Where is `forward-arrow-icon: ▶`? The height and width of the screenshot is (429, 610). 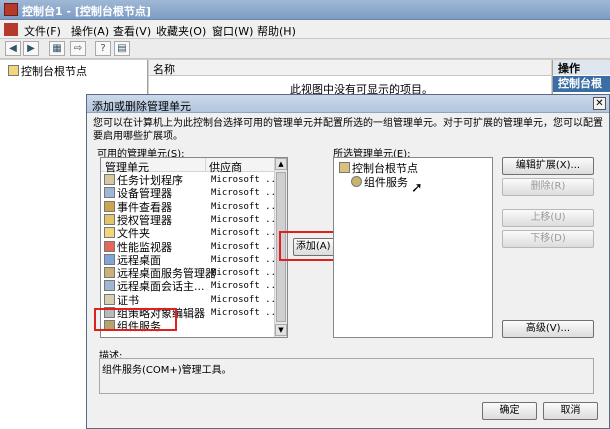
forward-arrow-icon: ▶ is located at coordinates (31, 48).